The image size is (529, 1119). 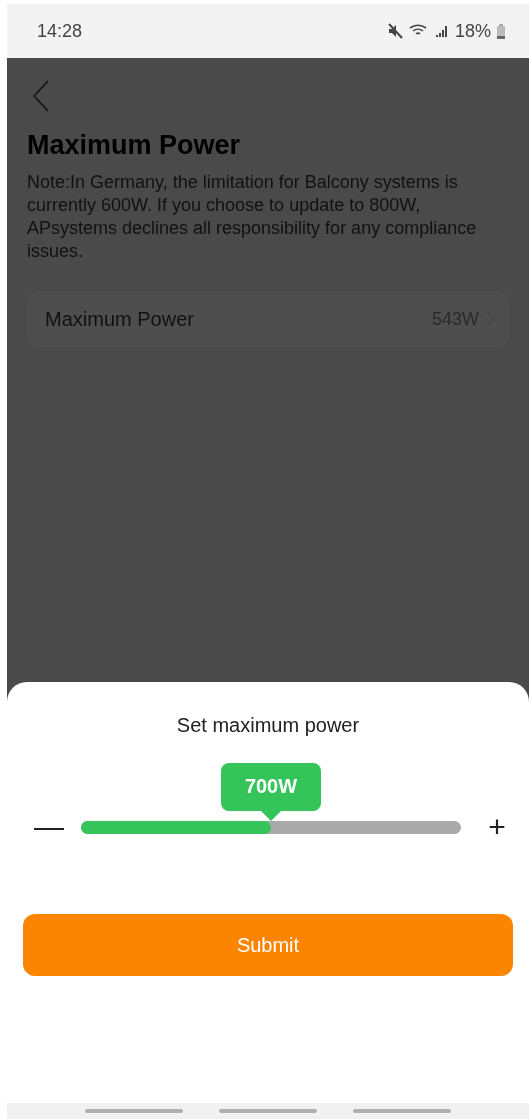 What do you see at coordinates (394, 31) in the screenshot?
I see `mute-icon` at bounding box center [394, 31].